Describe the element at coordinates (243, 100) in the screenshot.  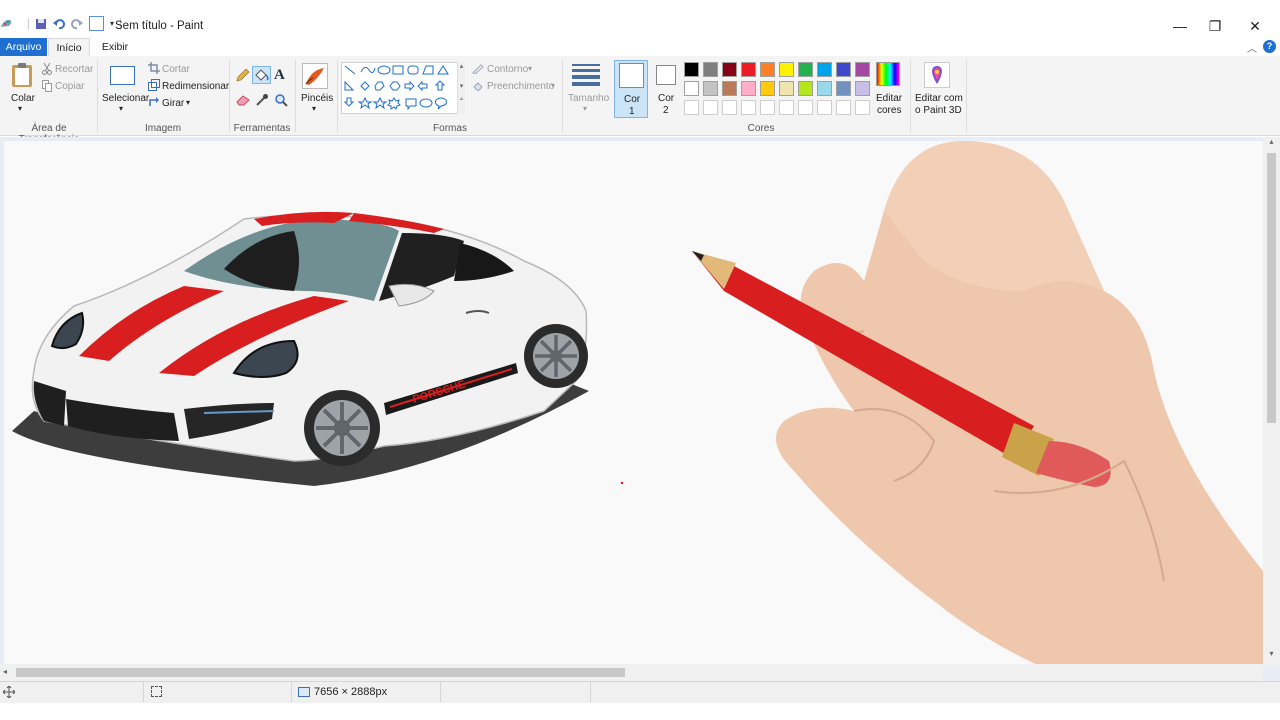
I see `eraser-tool-icon` at that location.